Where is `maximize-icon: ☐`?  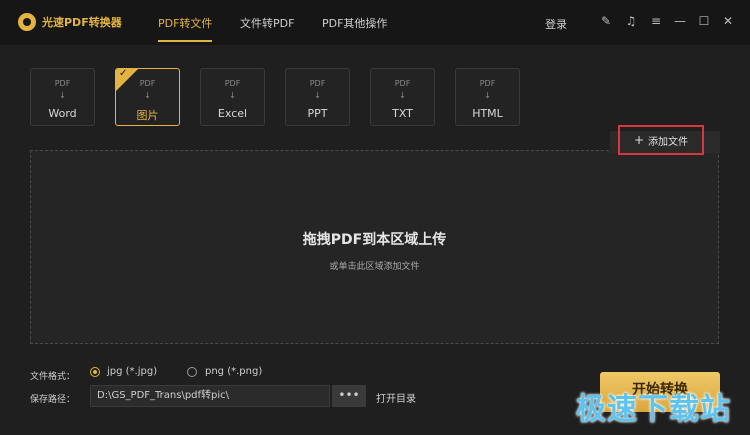
maximize-icon: ☐ is located at coordinates (704, 21).